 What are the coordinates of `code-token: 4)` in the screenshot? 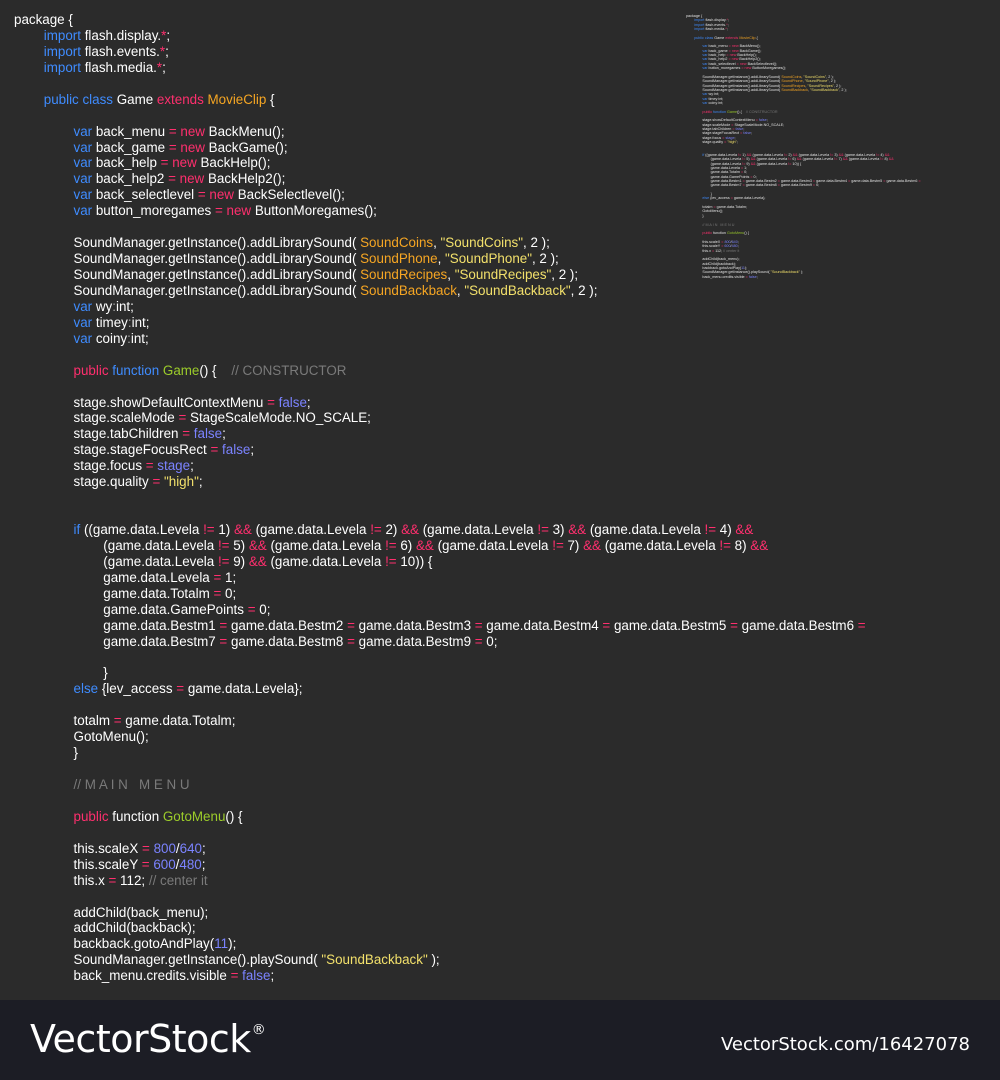 It's located at (726, 529).